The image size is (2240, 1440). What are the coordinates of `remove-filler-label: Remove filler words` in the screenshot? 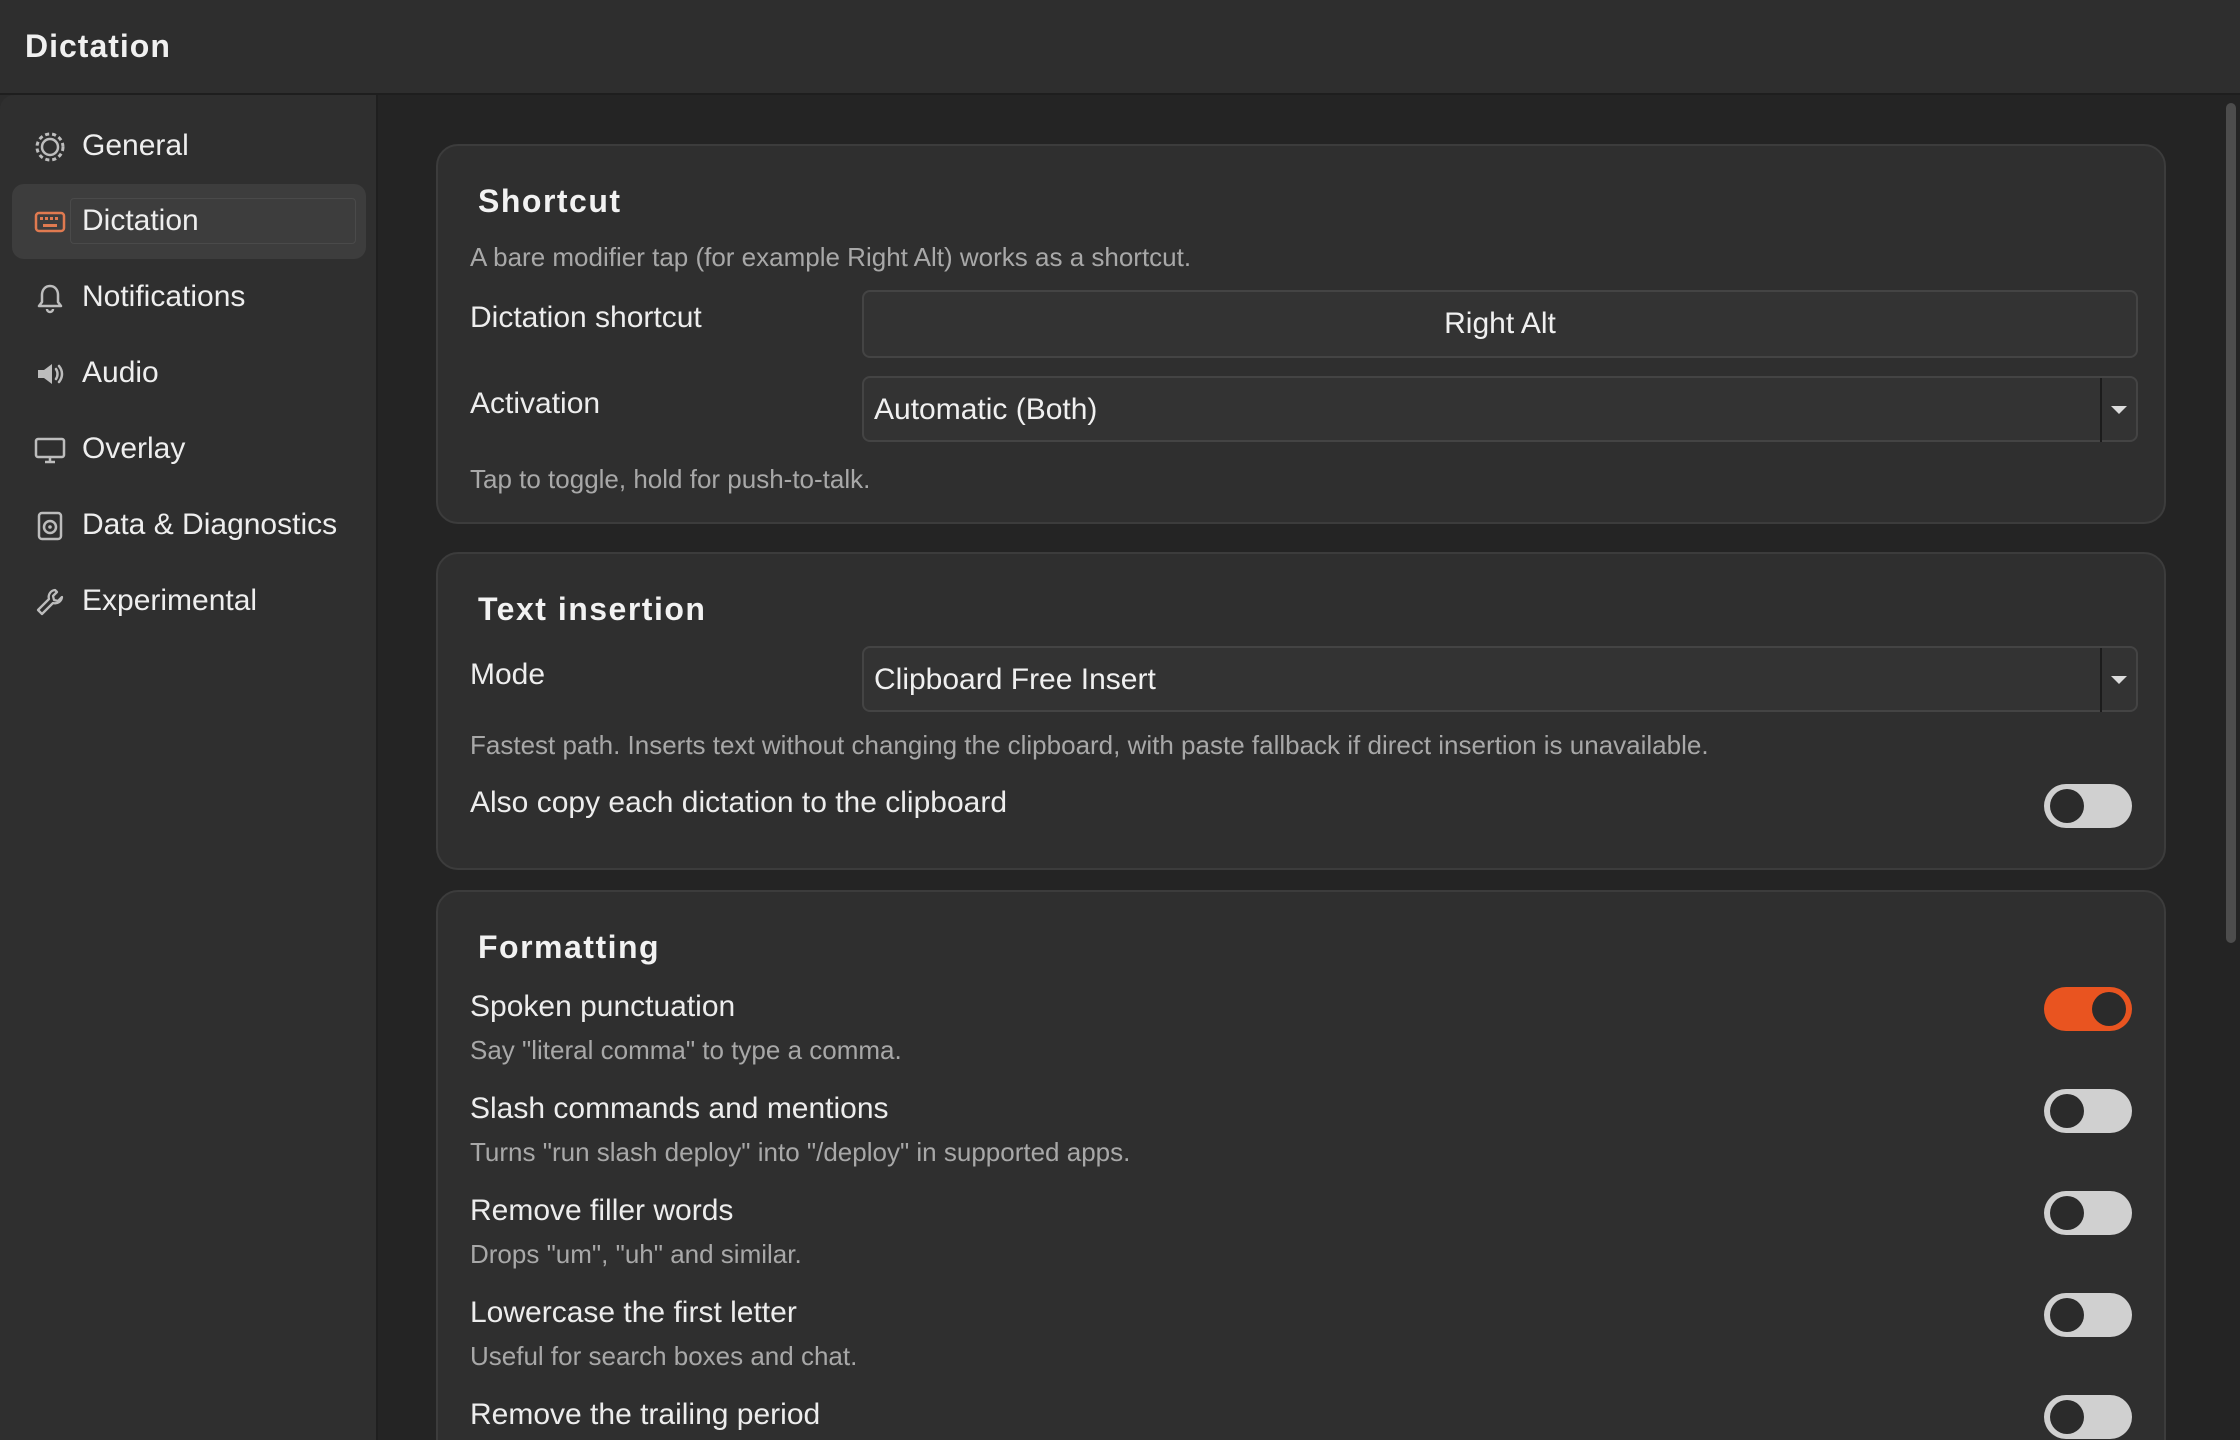 It's located at (602, 1210).